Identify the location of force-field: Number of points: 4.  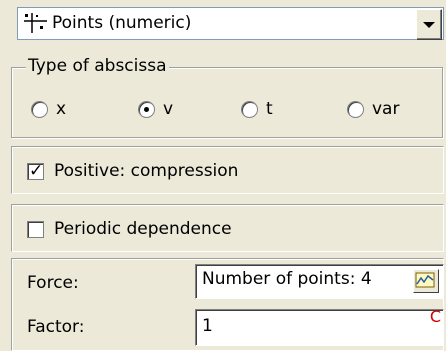
(319, 281).